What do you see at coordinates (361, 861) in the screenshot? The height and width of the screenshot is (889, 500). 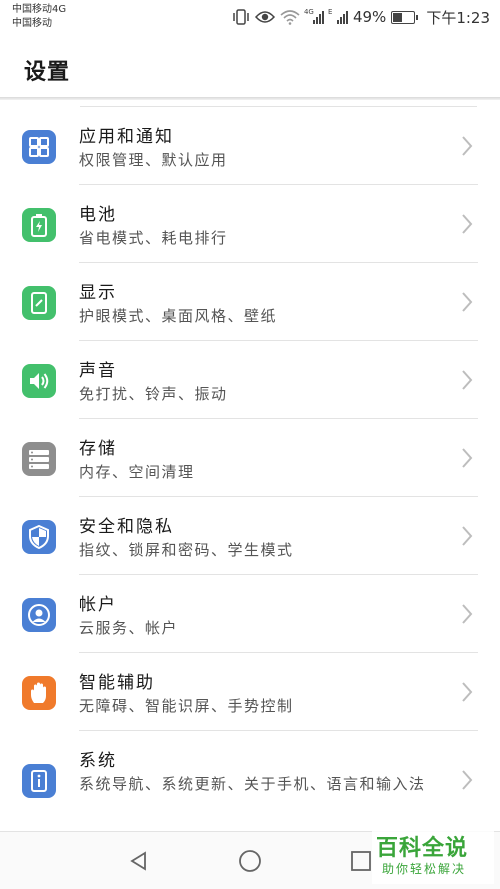 I see `recents-icon` at bounding box center [361, 861].